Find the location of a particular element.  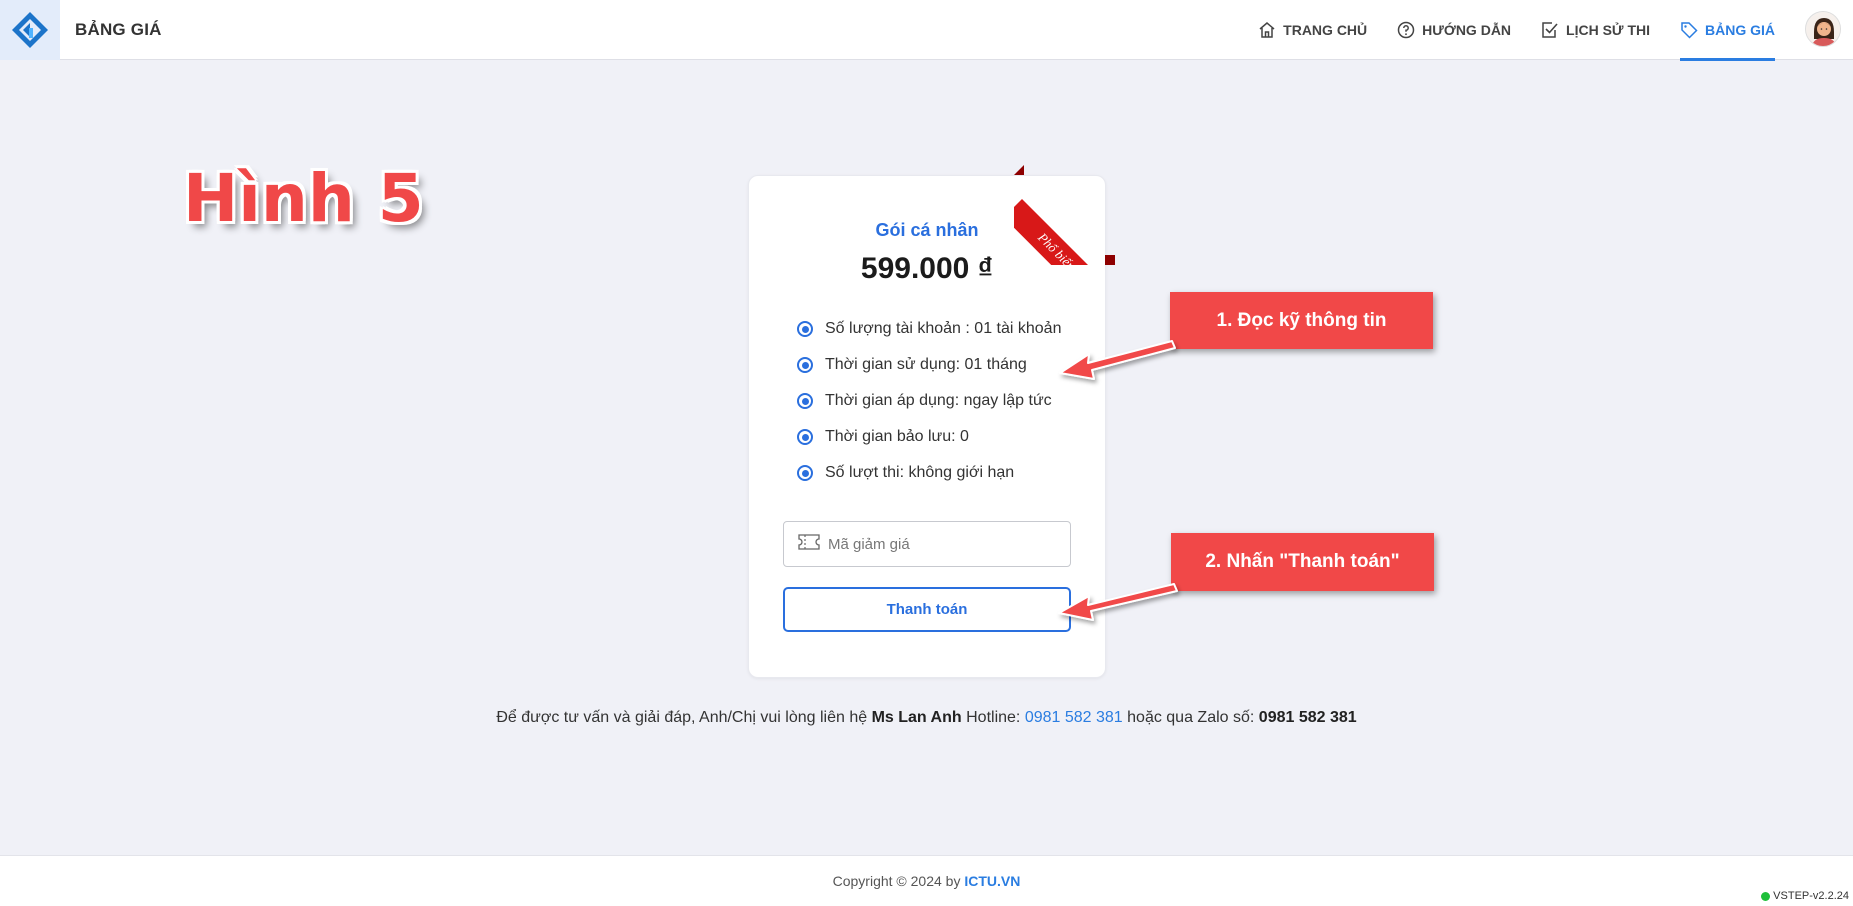

ribbon-label: Phổ biến nhất is located at coordinates (1066, 232).